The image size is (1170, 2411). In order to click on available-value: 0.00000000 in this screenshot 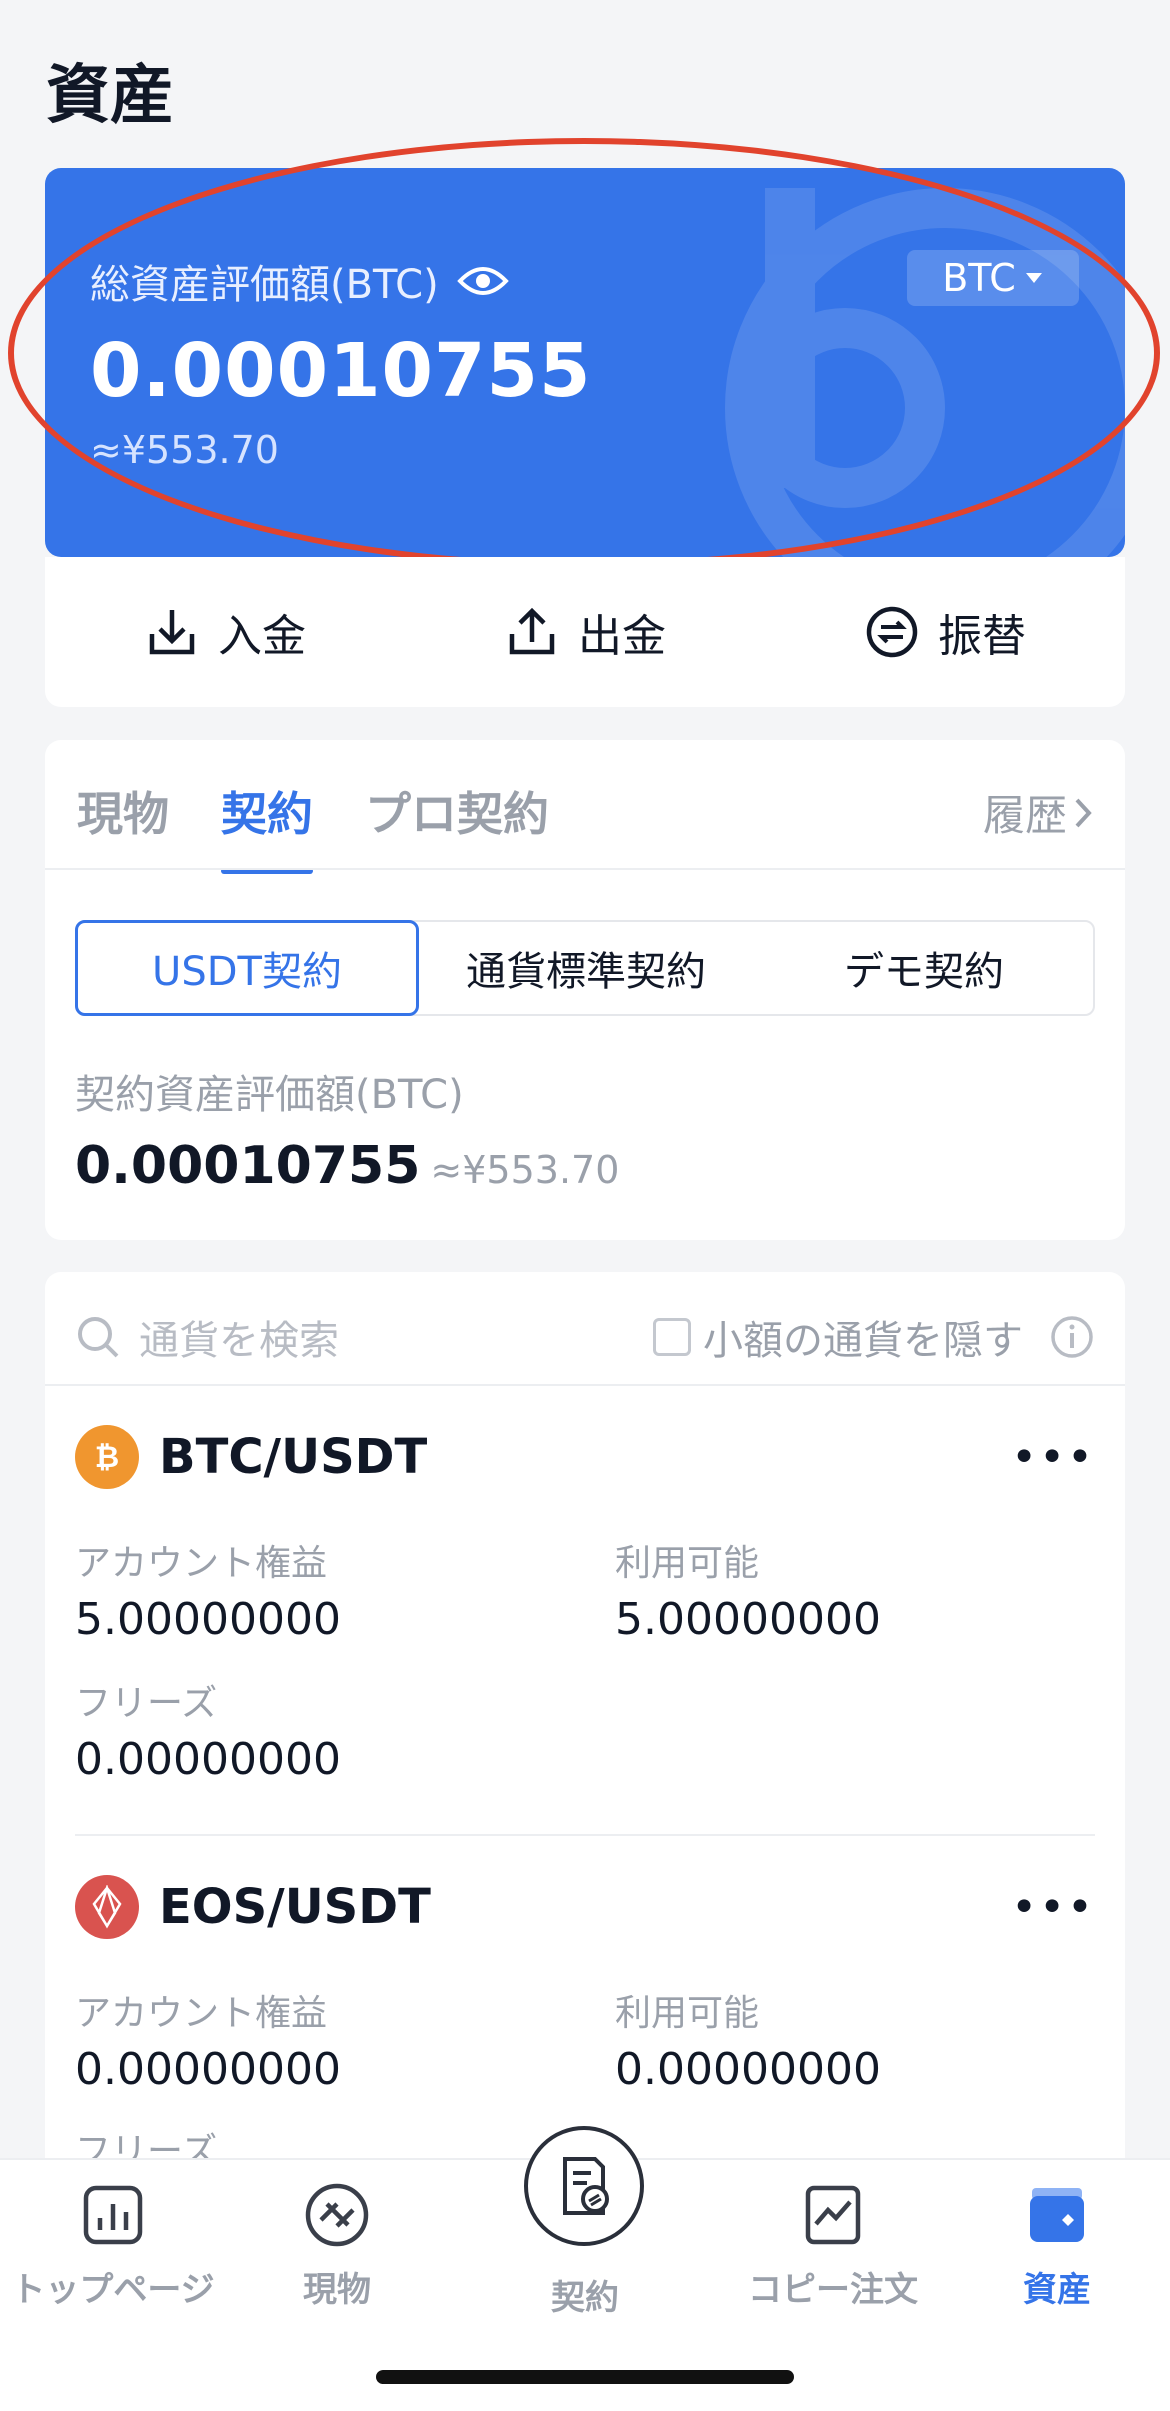, I will do `click(748, 2069)`.